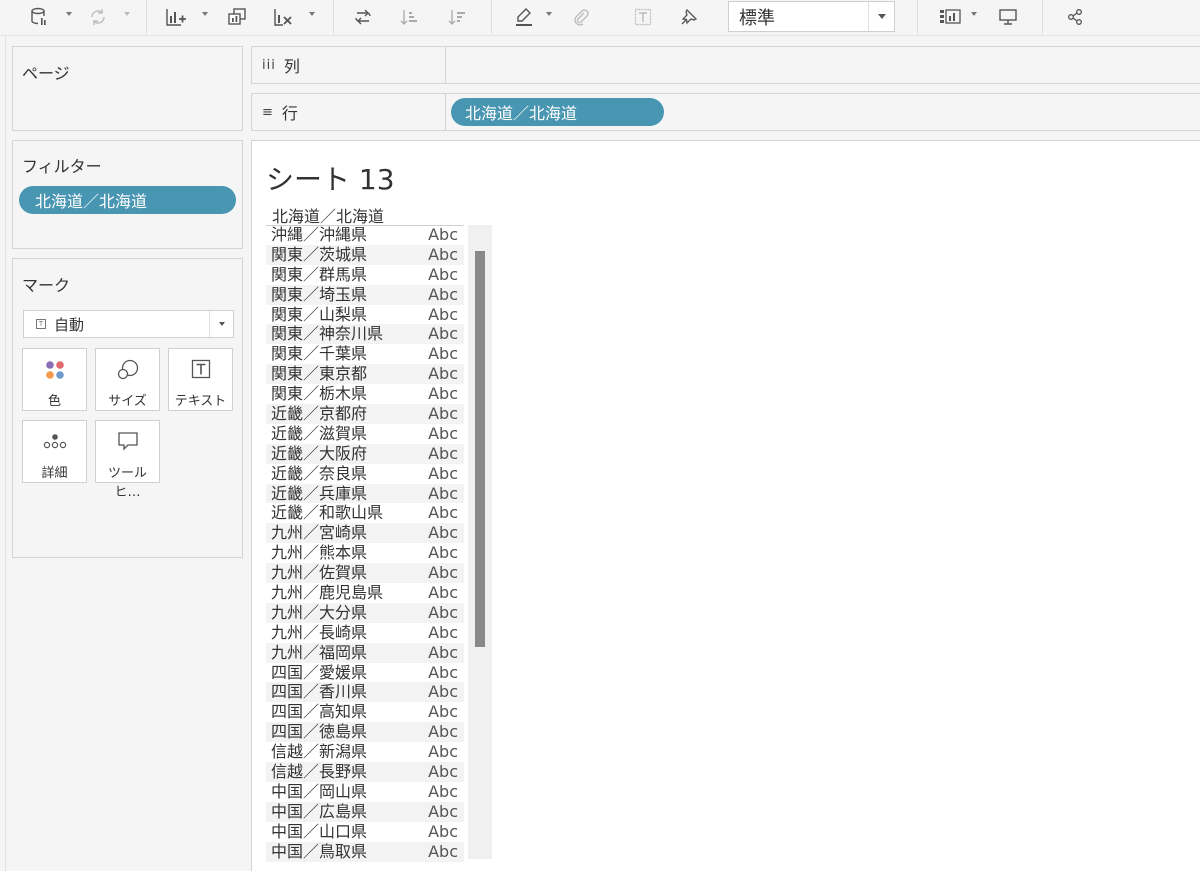 Image resolution: width=1200 pixels, height=871 pixels. Describe the element at coordinates (757, 18) in the screenshot. I see `fit-dropdown-value: 標準` at that location.